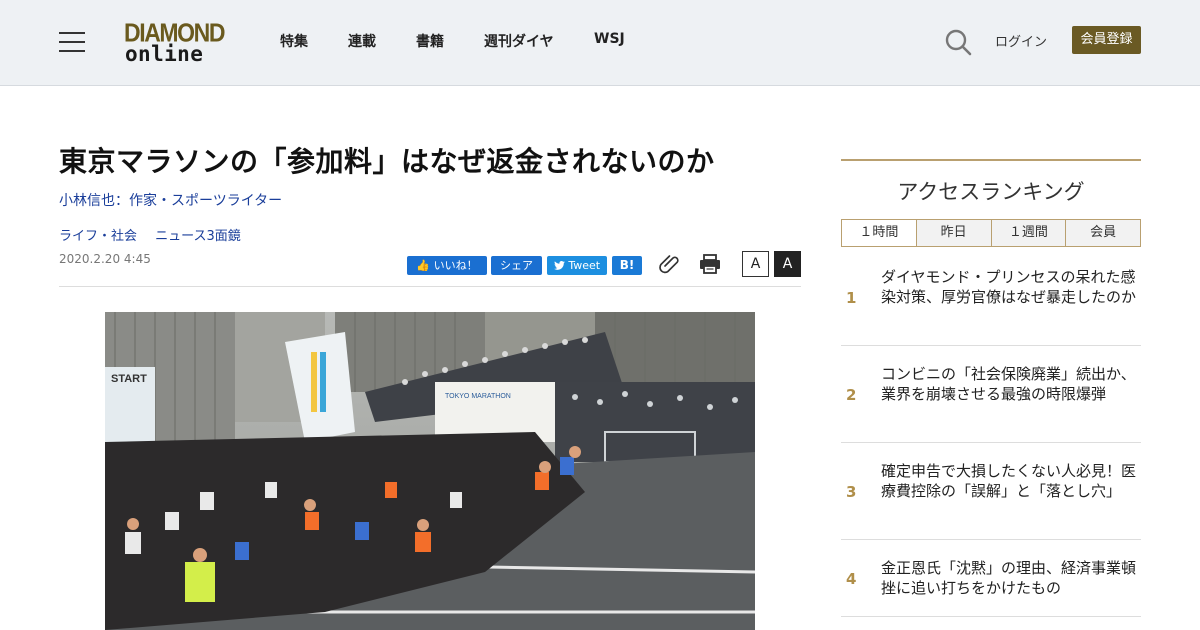  I want to click on font-size-normal-button: A, so click(755, 264).